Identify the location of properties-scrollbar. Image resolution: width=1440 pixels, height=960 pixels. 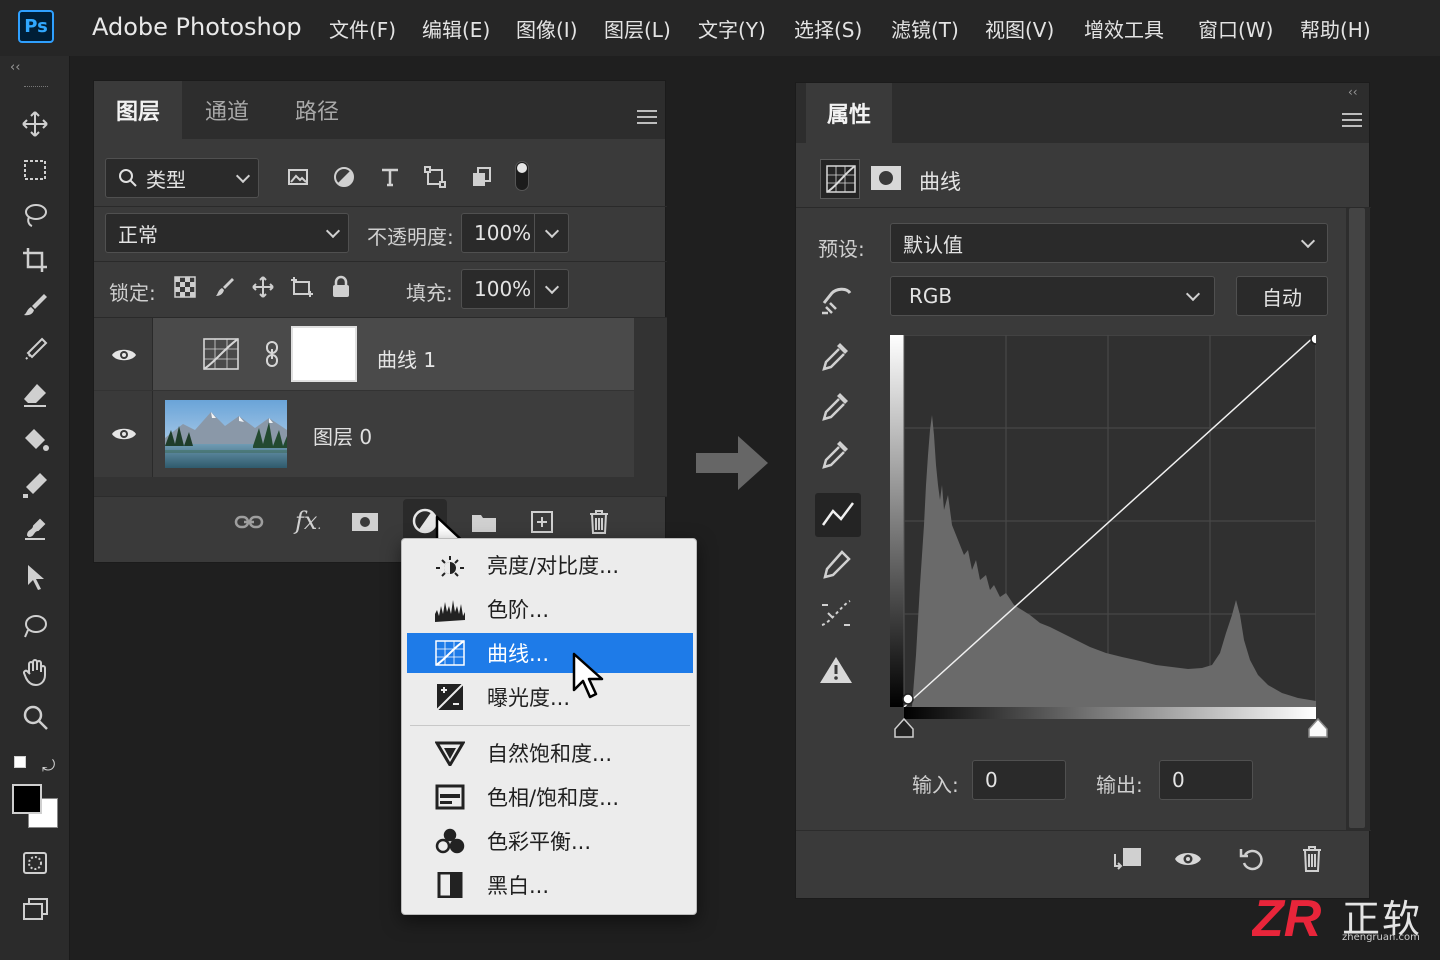
(1358, 519).